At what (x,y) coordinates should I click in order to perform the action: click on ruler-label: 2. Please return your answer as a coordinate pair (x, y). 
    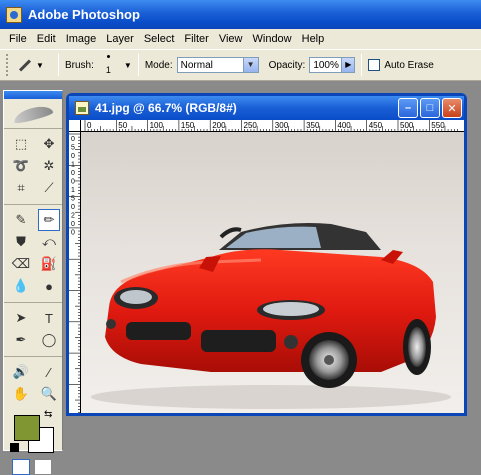
    Looking at the image, I should click on (73, 216).